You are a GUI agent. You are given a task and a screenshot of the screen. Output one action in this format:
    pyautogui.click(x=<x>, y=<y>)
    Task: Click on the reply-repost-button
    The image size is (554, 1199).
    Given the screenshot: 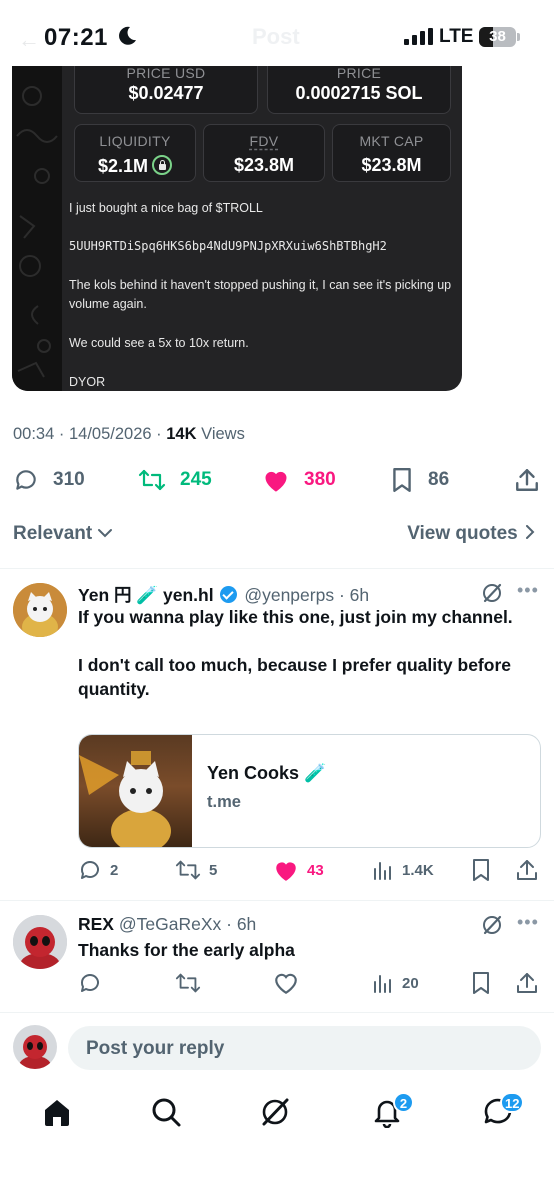 What is the action you would take?
    pyautogui.click(x=192, y=983)
    